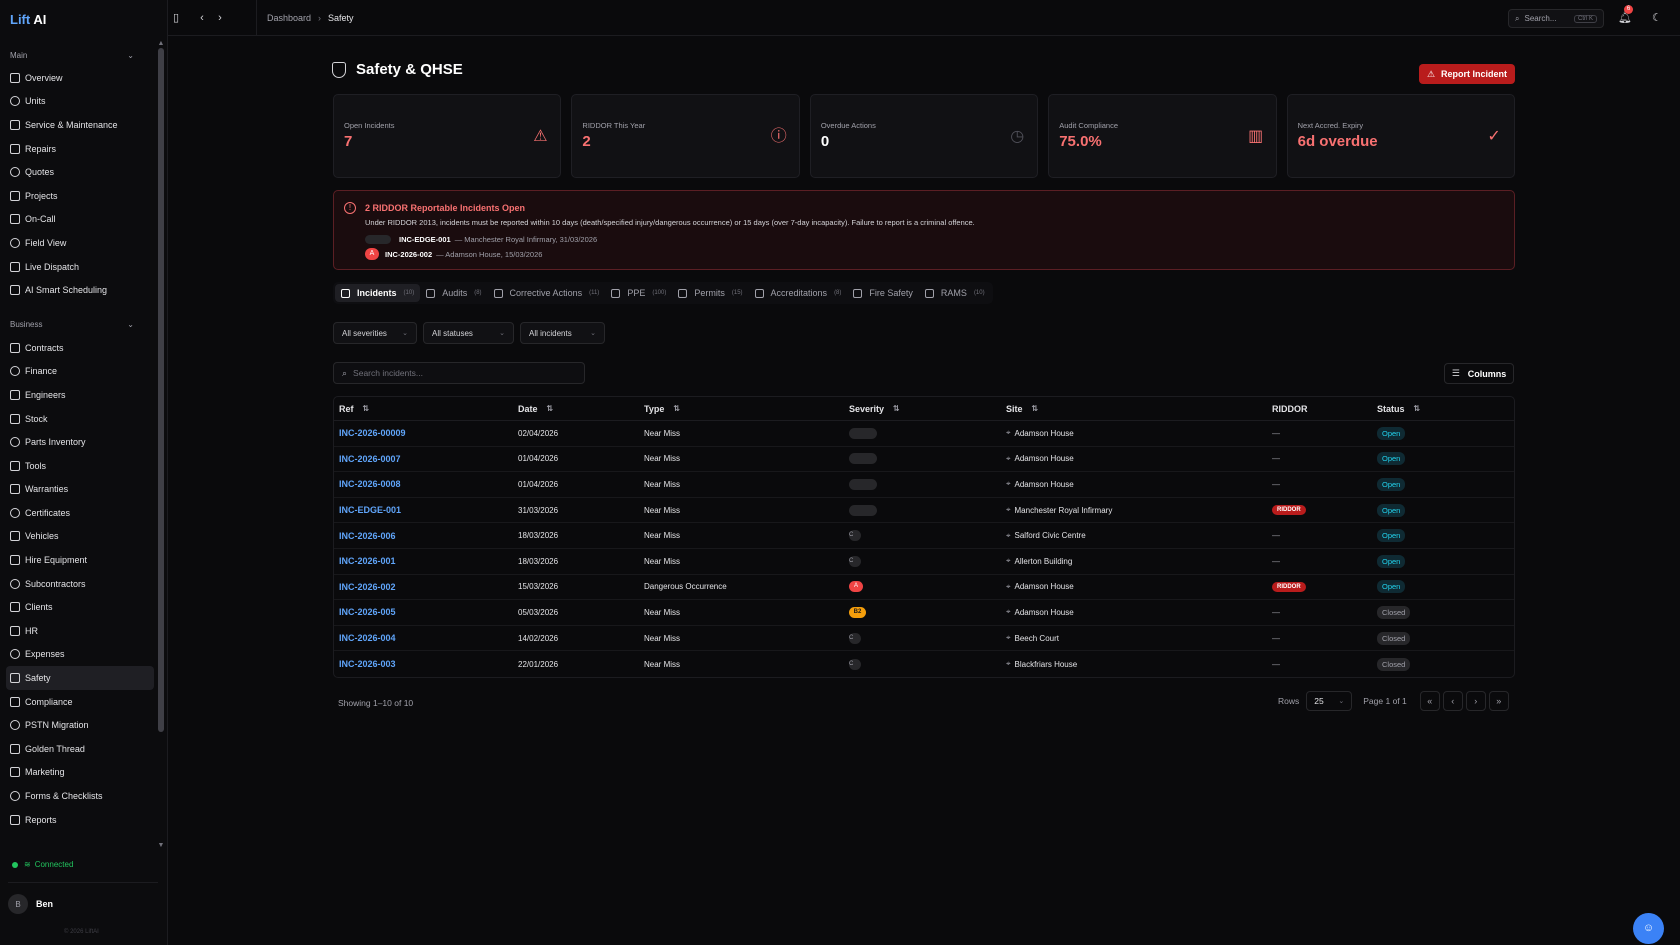 The image size is (1680, 945). I want to click on sidebar-item-on-call: On-Call, so click(80, 220).